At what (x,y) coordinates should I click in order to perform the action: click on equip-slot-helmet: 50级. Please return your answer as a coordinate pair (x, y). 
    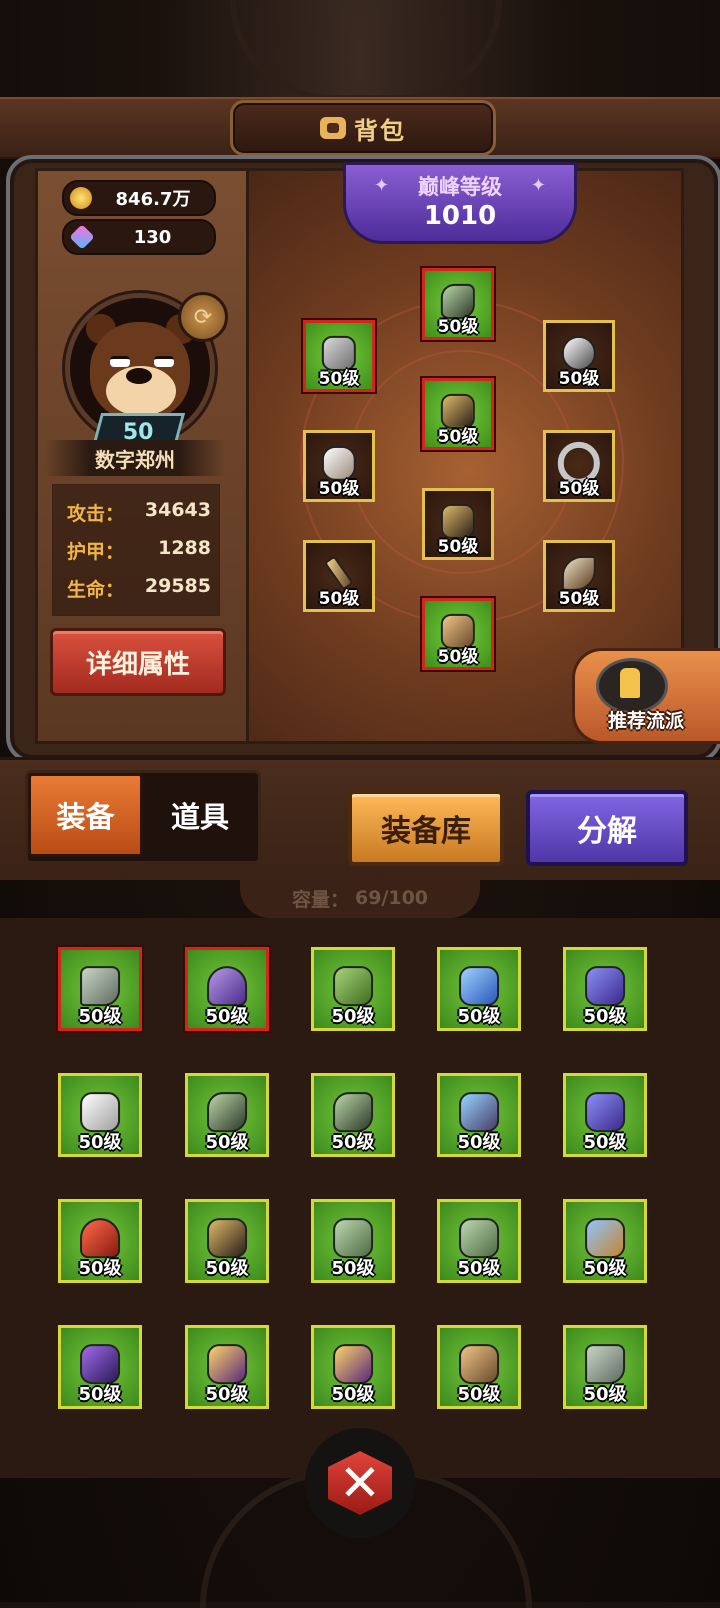
    Looking at the image, I should click on (339, 356).